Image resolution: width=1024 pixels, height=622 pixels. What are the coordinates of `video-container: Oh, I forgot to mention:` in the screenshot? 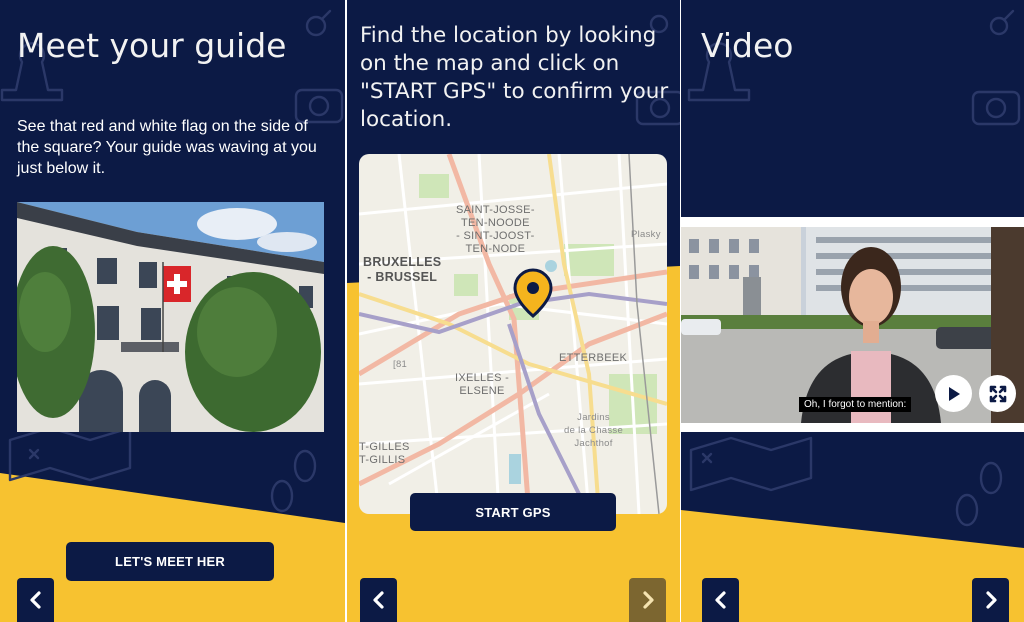 It's located at (852, 324).